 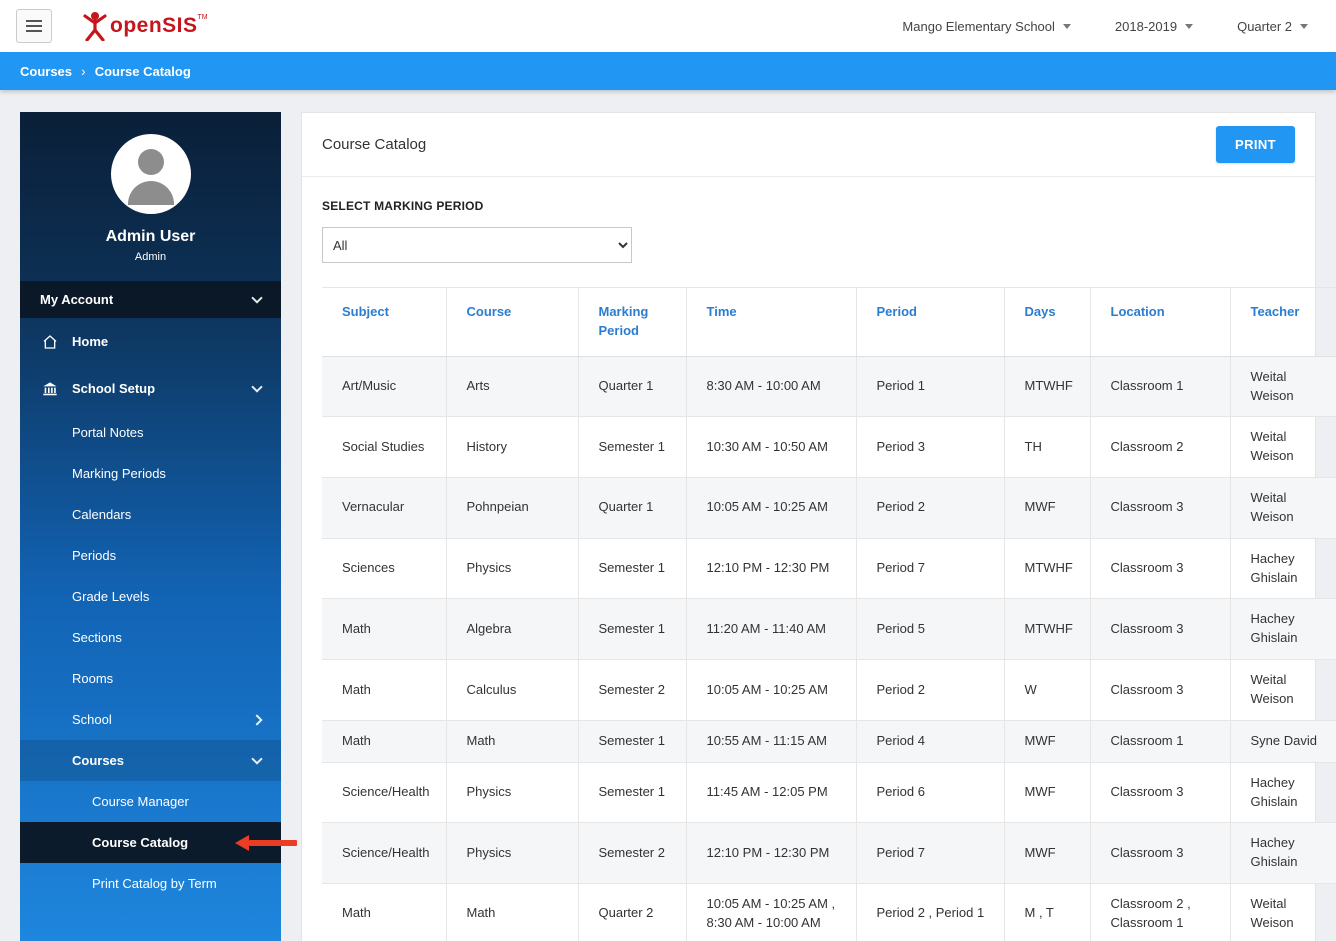 I want to click on sidebar-item-courses: Courses, so click(x=150, y=760).